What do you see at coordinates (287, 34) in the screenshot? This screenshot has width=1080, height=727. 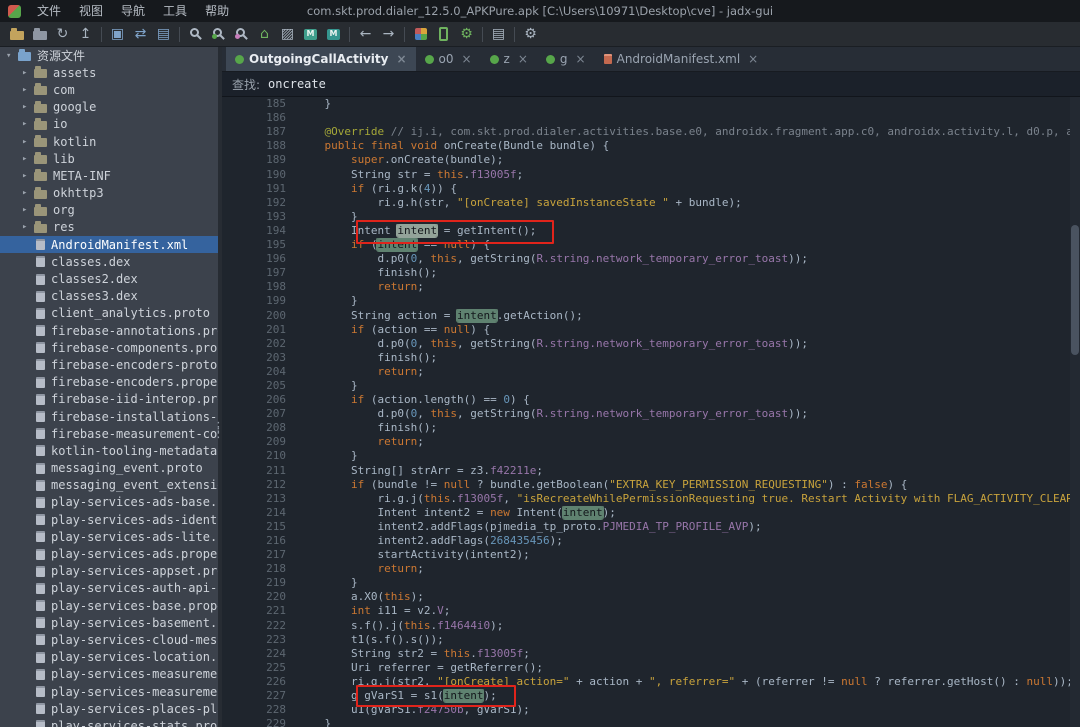 I see `image-viewer-icon: ▨` at bounding box center [287, 34].